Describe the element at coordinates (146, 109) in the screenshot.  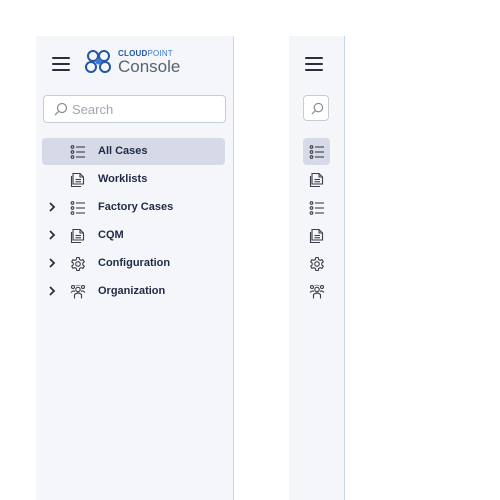
I see `search-input` at that location.